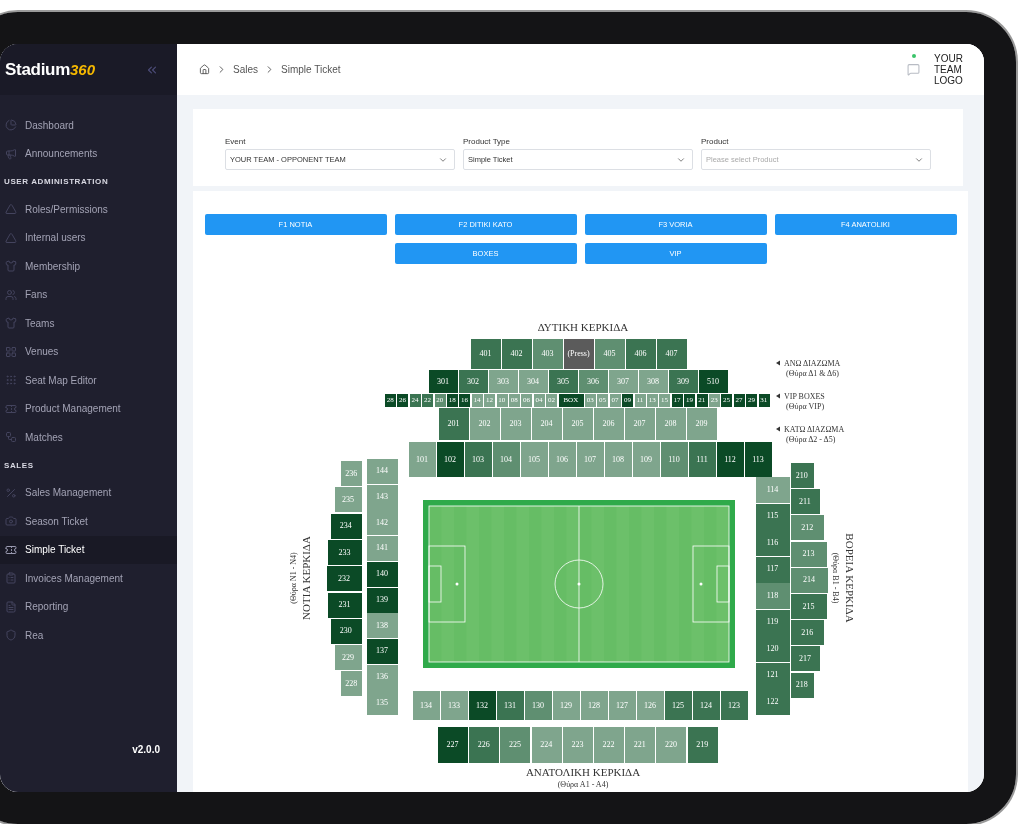  I want to click on chat-icon, so click(913, 69).